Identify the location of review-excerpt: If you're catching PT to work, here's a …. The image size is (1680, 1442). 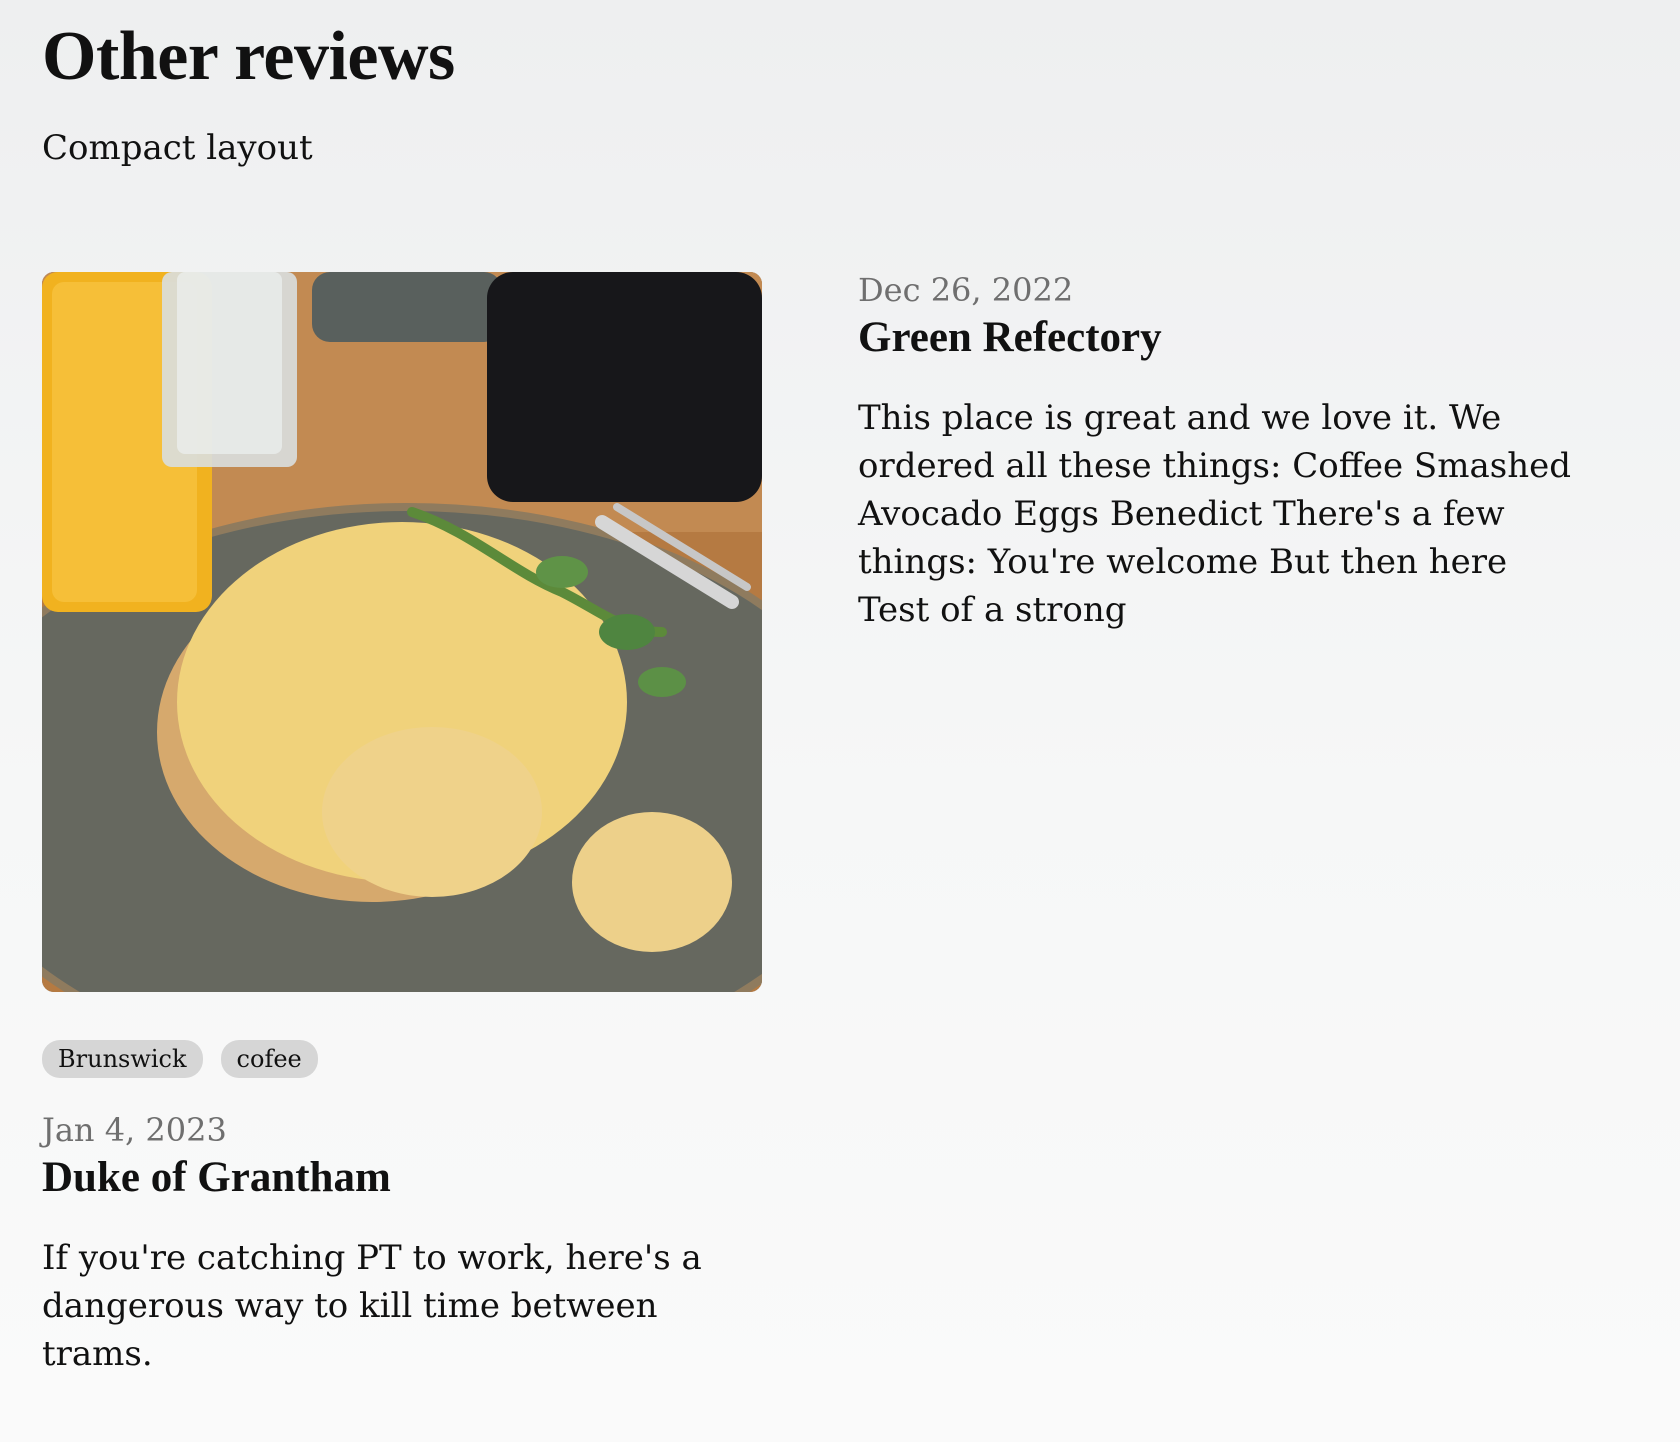
(372, 1306).